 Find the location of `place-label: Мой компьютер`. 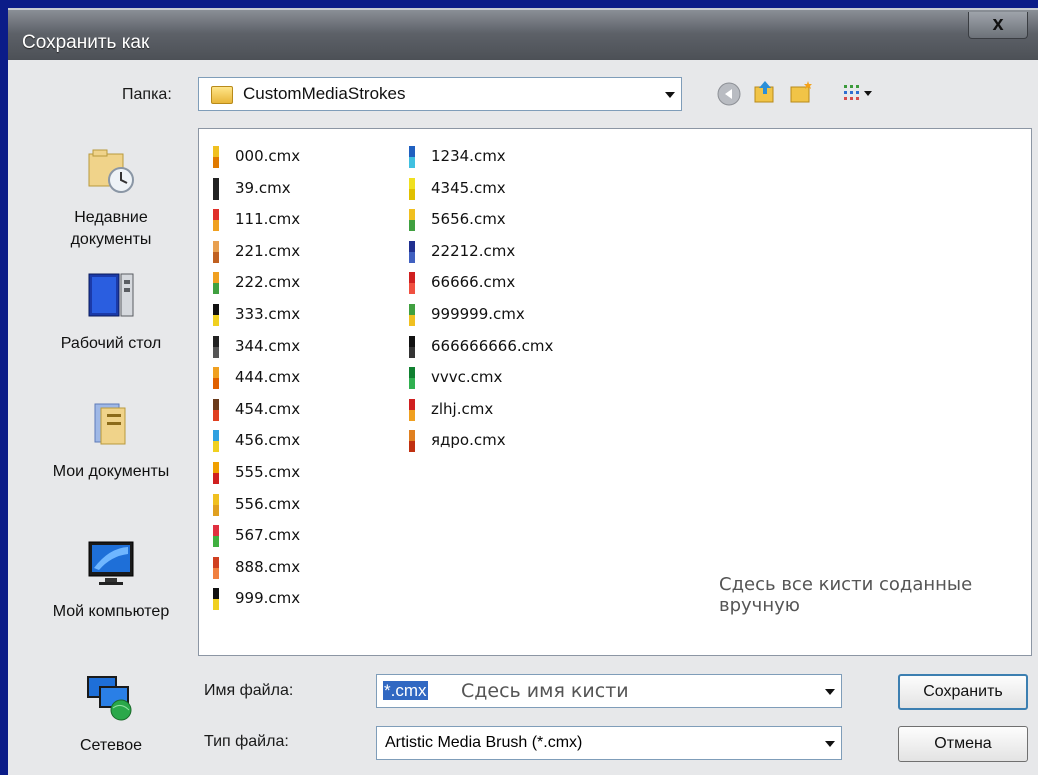

place-label: Мой компьютер is located at coordinates (111, 611).